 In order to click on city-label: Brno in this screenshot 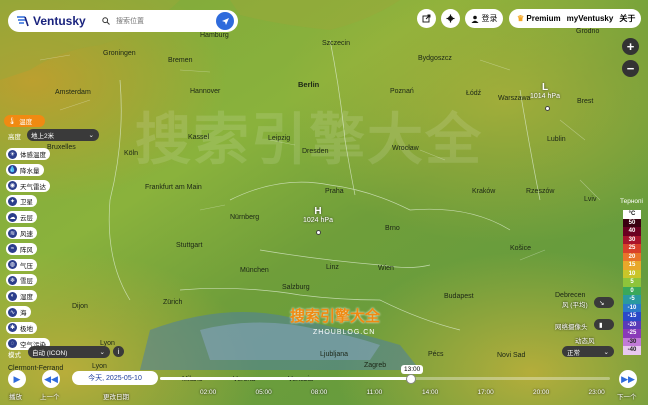, I will do `click(392, 228)`.